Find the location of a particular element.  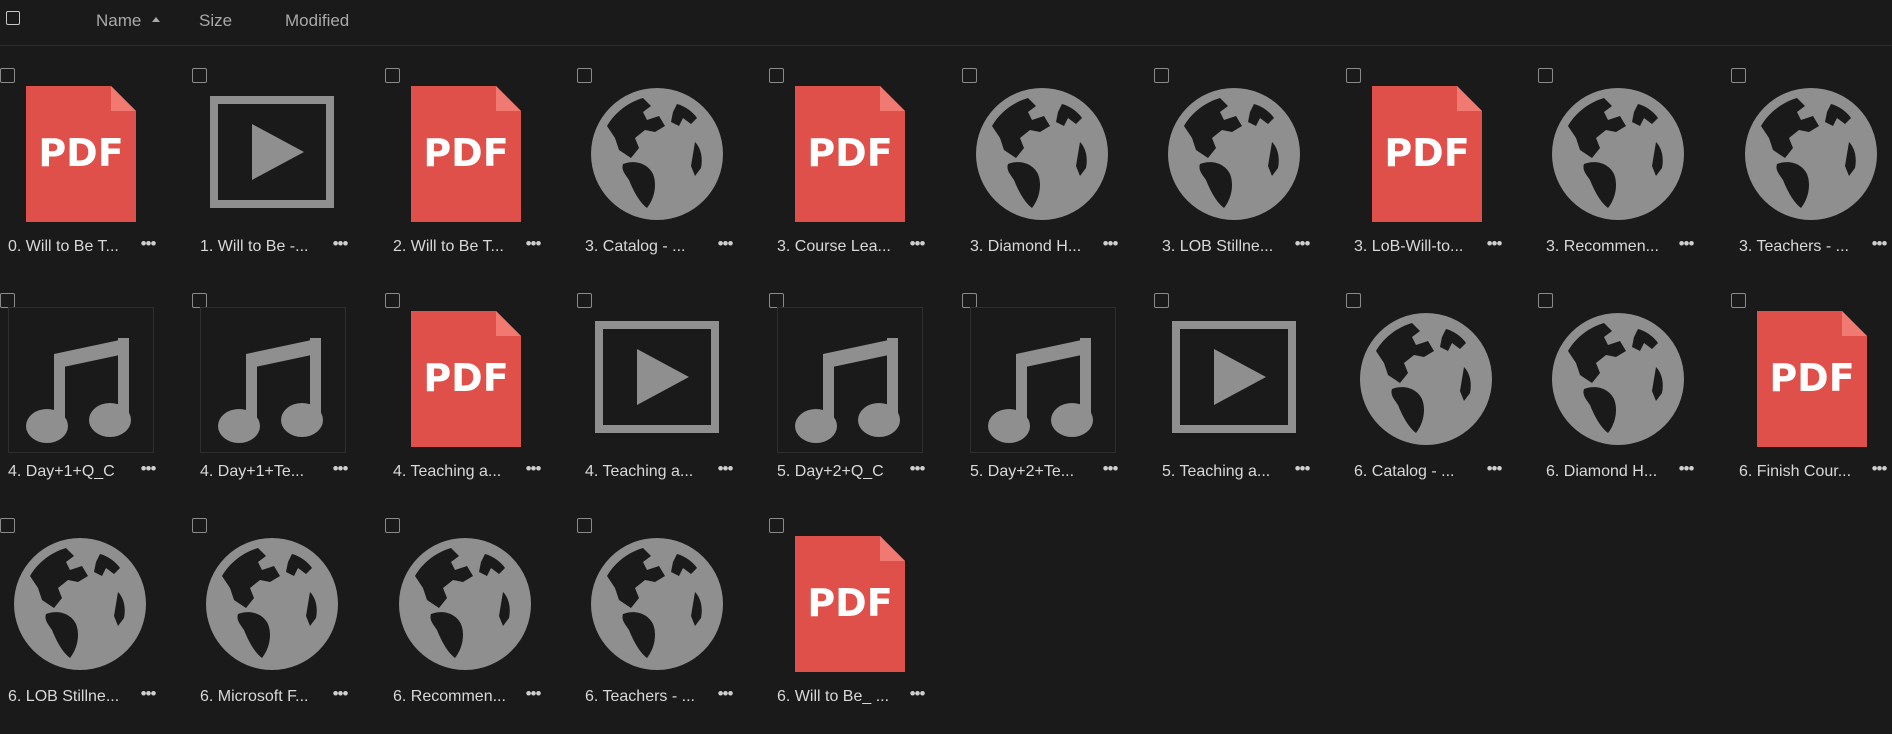

file-tile: PDF 4. Teaching a... ••• is located at coordinates (481, 399).